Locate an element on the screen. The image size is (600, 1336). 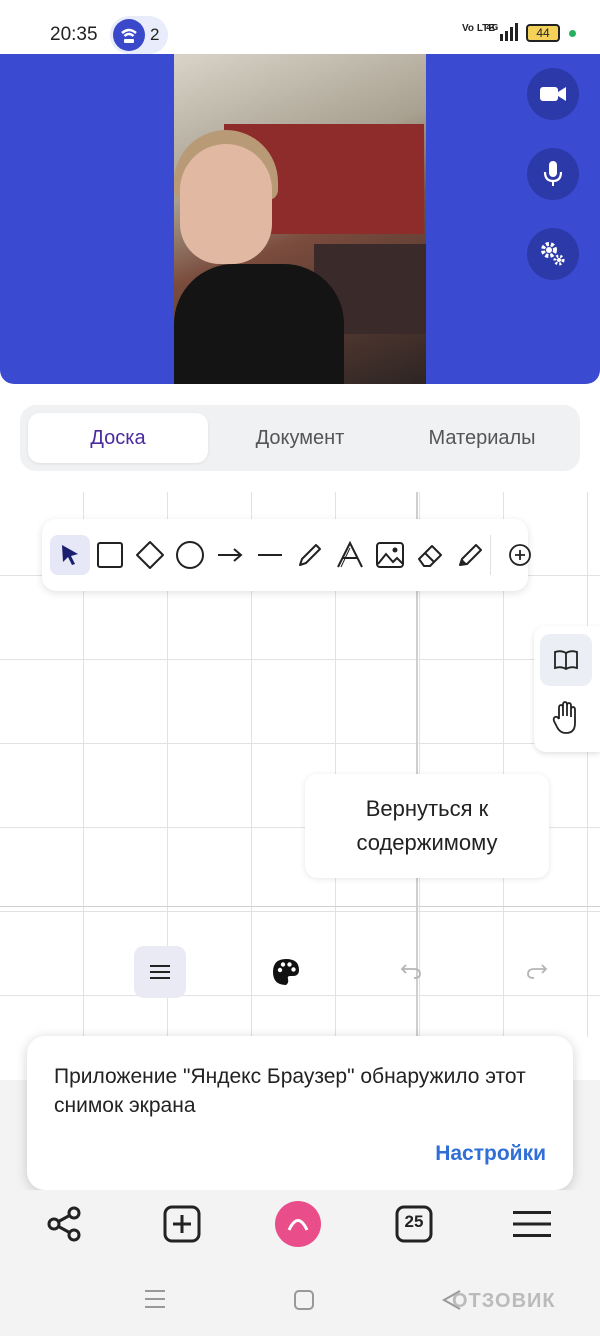
recent-apps-button is located at coordinates (155, 1299).